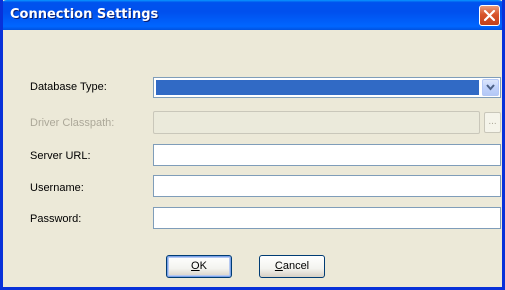 The image size is (505, 290). What do you see at coordinates (252, 15) in the screenshot?
I see `title-bar: Connection Settings` at bounding box center [252, 15].